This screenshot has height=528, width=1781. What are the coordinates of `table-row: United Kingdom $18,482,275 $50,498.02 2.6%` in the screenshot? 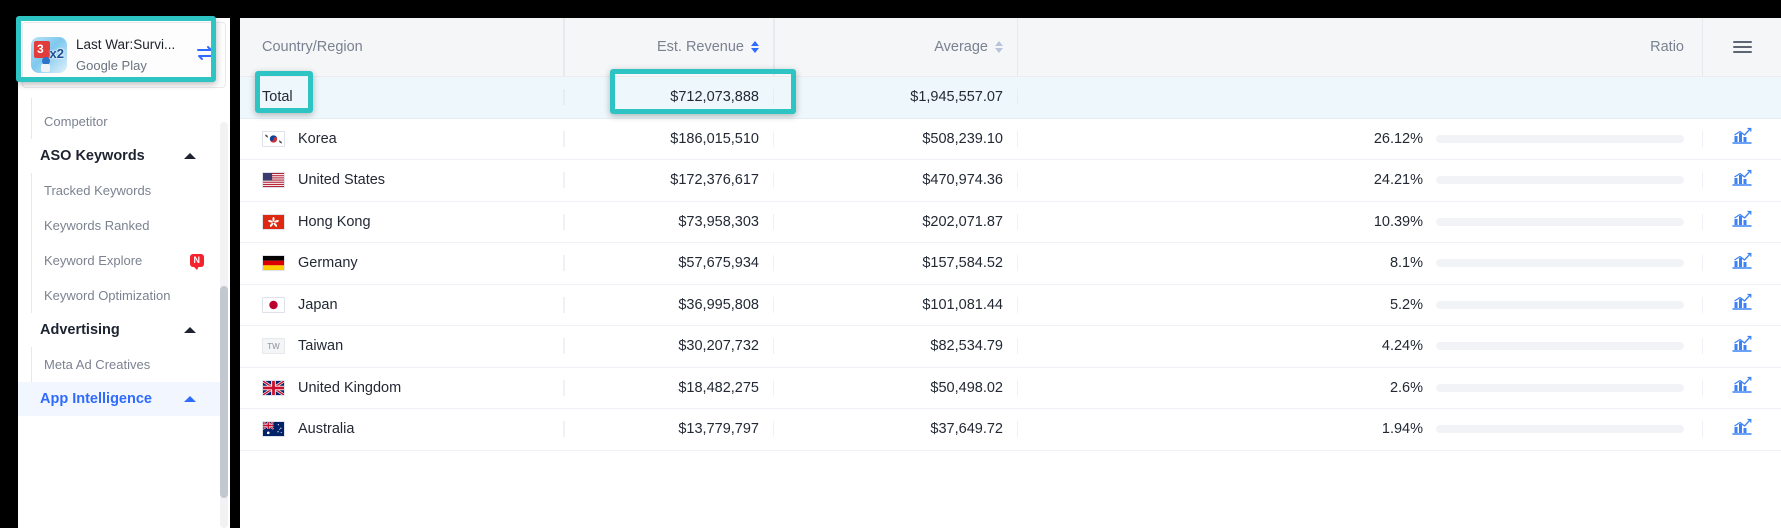 It's located at (1010, 388).